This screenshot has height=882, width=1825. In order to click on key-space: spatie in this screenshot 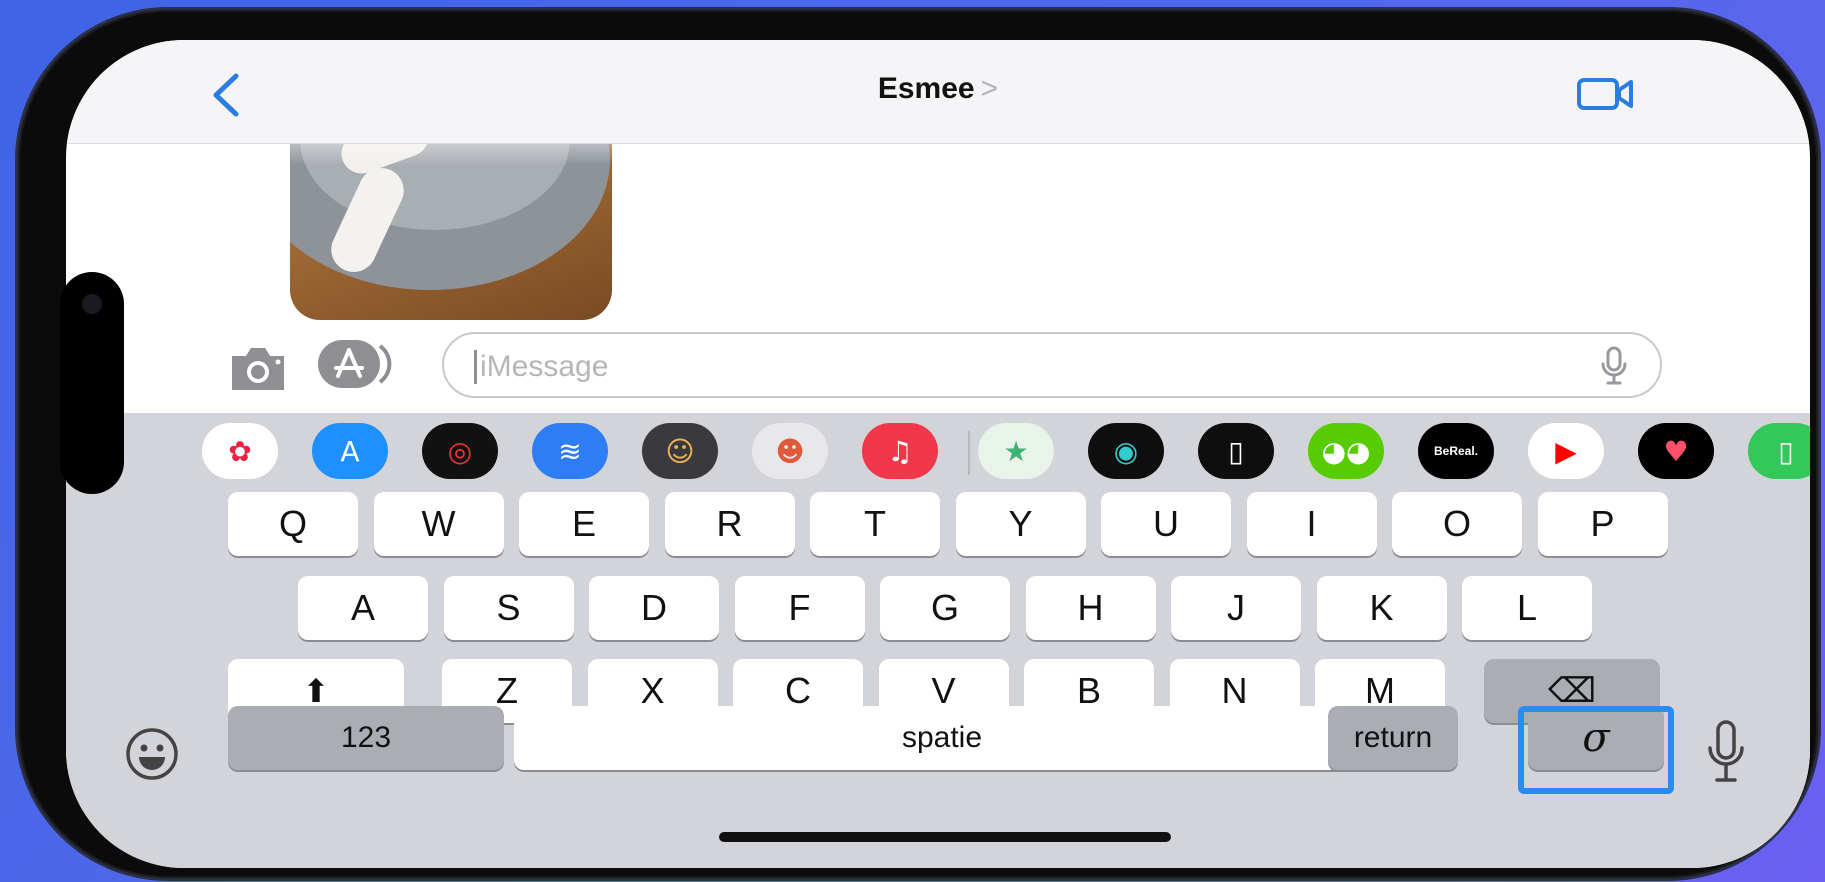, I will do `click(942, 738)`.